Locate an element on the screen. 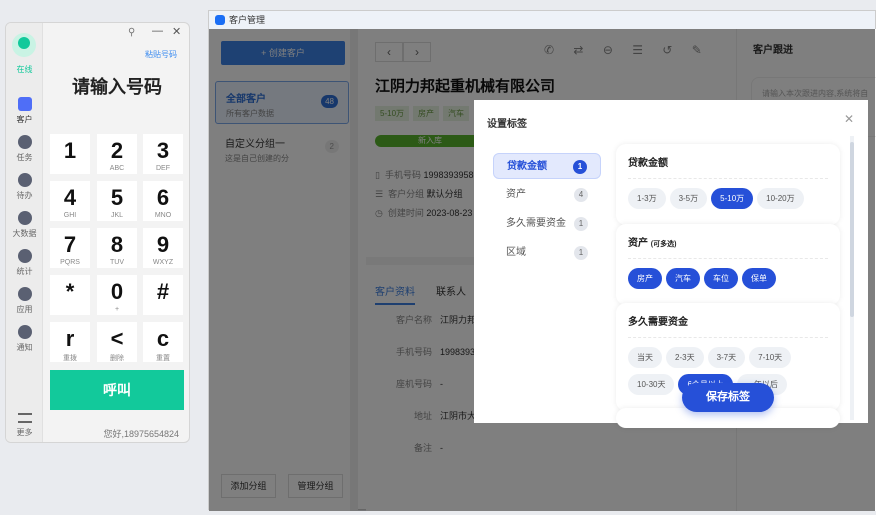 This screenshot has height=515, width=876. call-button: 呼叫 is located at coordinates (117, 390).